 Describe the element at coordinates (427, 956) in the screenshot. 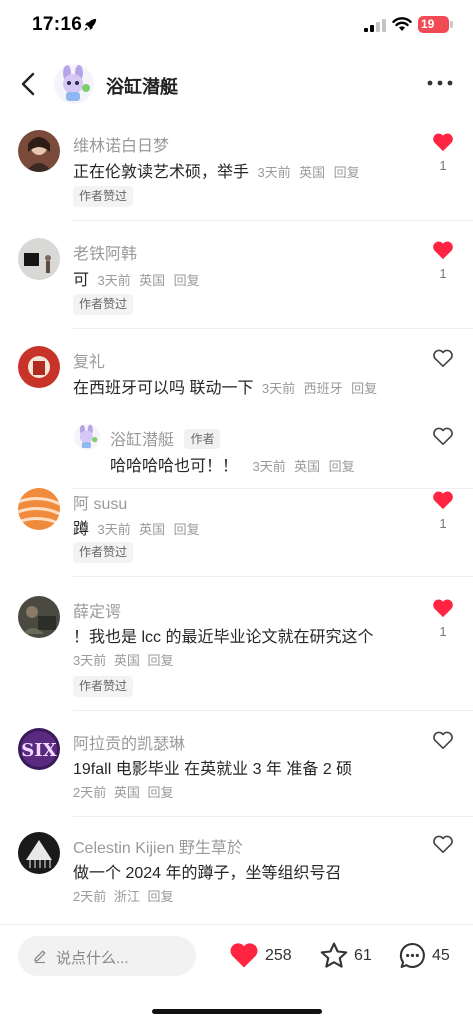

I see `post-comment-button: 45` at that location.